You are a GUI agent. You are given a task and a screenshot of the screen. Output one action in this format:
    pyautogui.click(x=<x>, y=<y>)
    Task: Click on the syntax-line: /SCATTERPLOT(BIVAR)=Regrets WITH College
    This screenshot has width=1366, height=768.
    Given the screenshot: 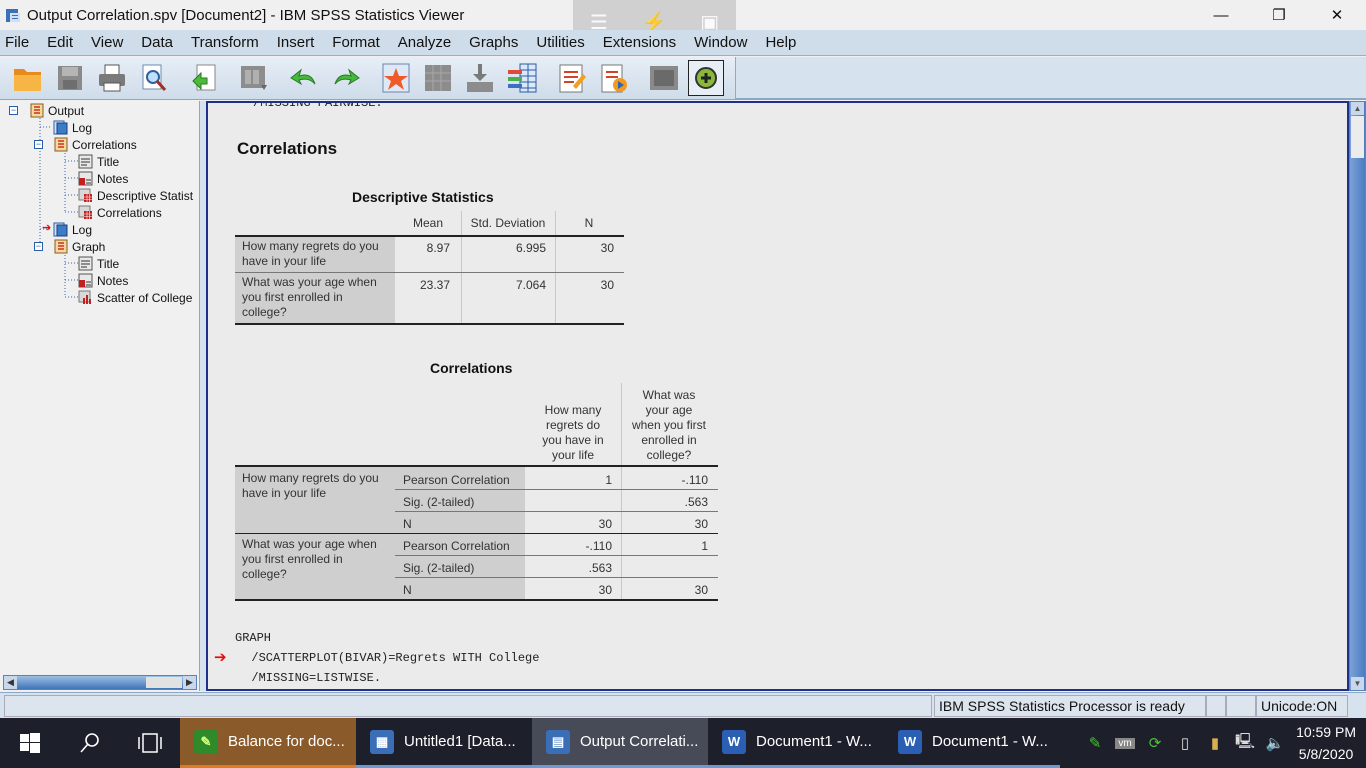 What is the action you would take?
    pyautogui.click(x=388, y=658)
    